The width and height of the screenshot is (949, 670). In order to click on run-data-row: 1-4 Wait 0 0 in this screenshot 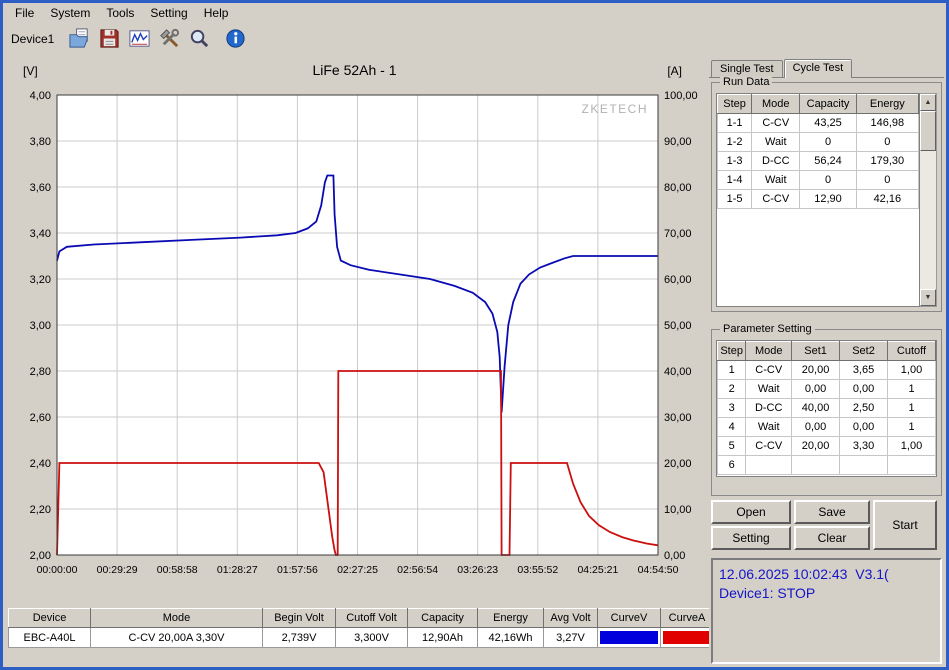, I will do `click(818, 180)`.